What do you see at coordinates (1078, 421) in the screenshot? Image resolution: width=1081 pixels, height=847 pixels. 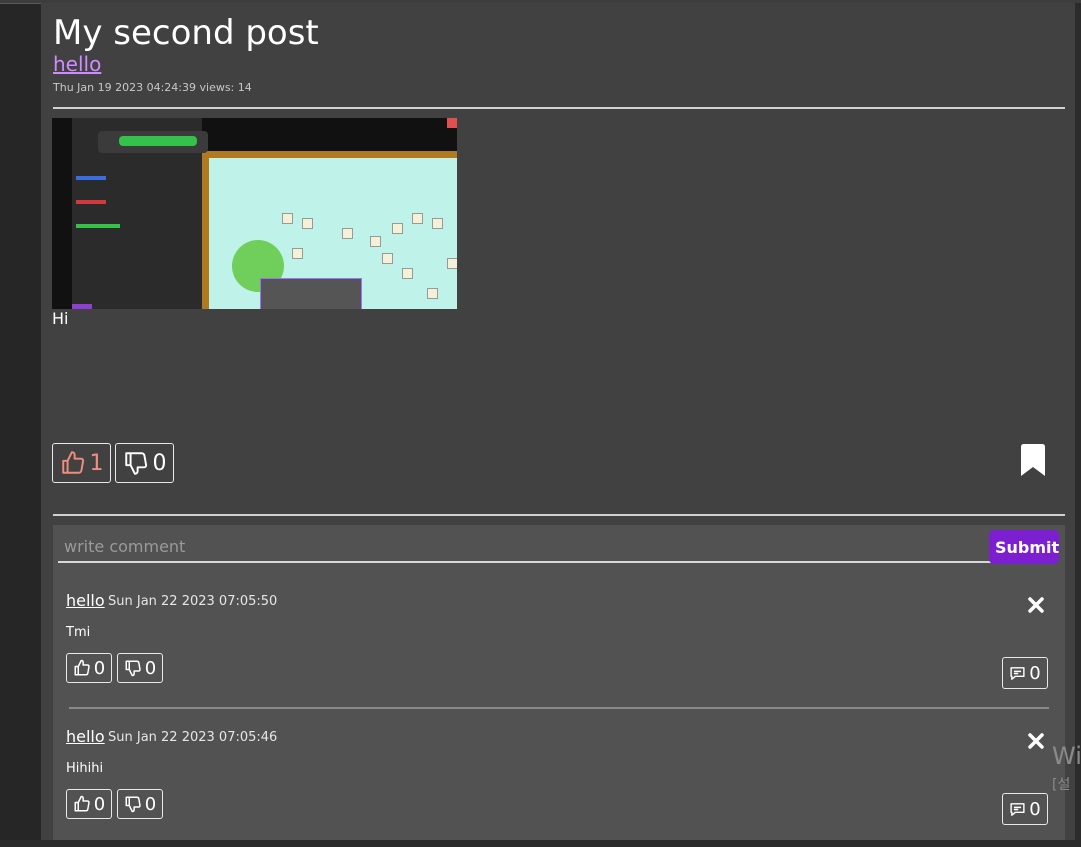 I see `right-scroll-edge` at bounding box center [1078, 421].